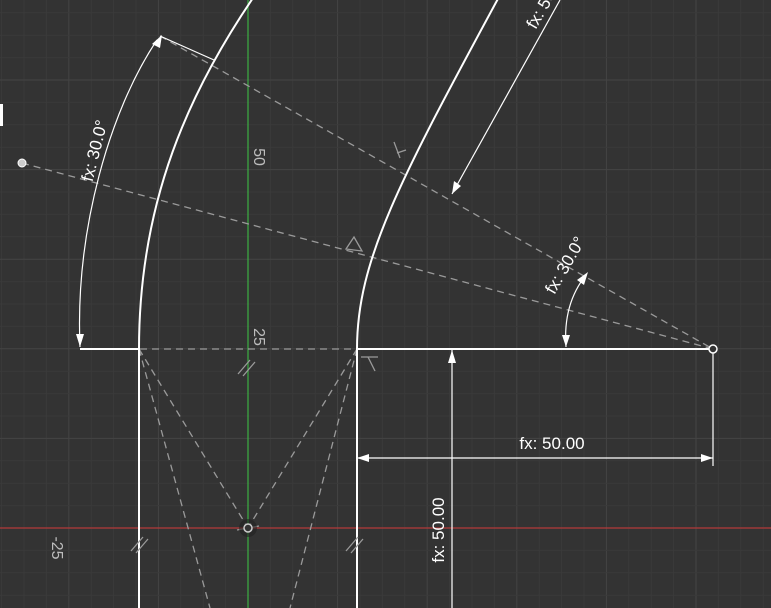 The image size is (771, 608). What do you see at coordinates (258, 337) in the screenshot?
I see `axis-label-y25: 25` at bounding box center [258, 337].